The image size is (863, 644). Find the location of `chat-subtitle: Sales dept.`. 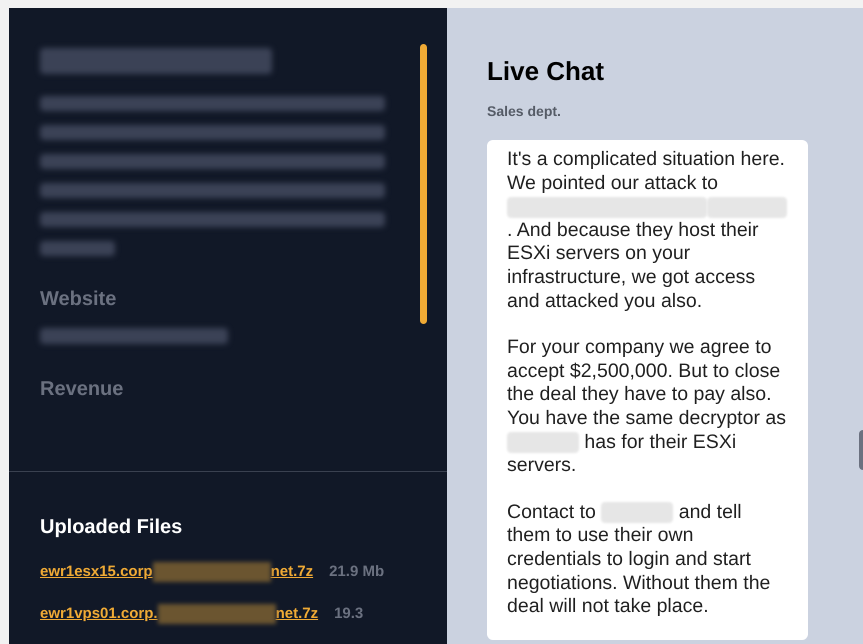

chat-subtitle: Sales dept. is located at coordinates (524, 111).